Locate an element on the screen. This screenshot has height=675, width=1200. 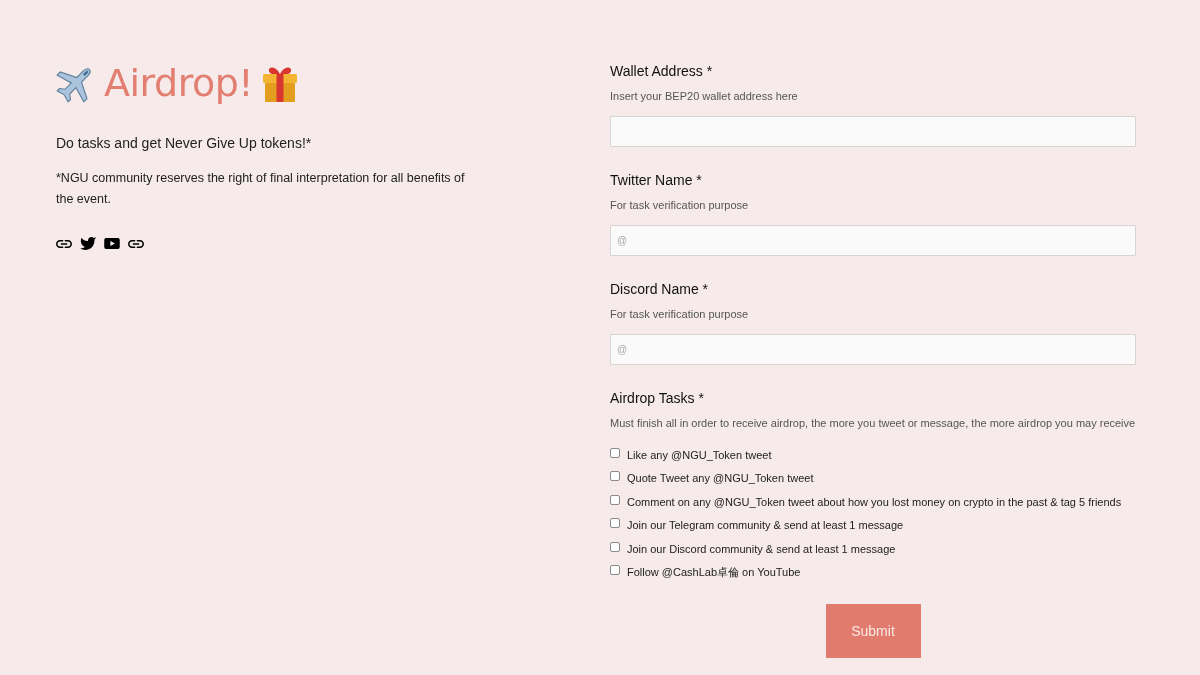
field-label: Airdrop Tasks * is located at coordinates (657, 398).